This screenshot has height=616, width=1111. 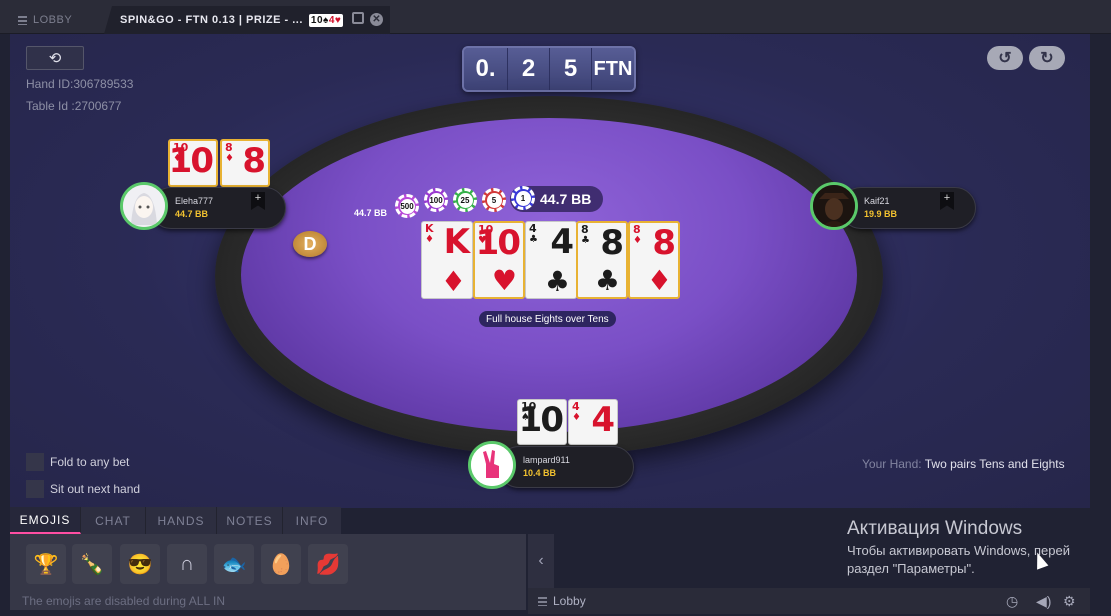 I want to click on player-pod-right, so click(x=908, y=208).